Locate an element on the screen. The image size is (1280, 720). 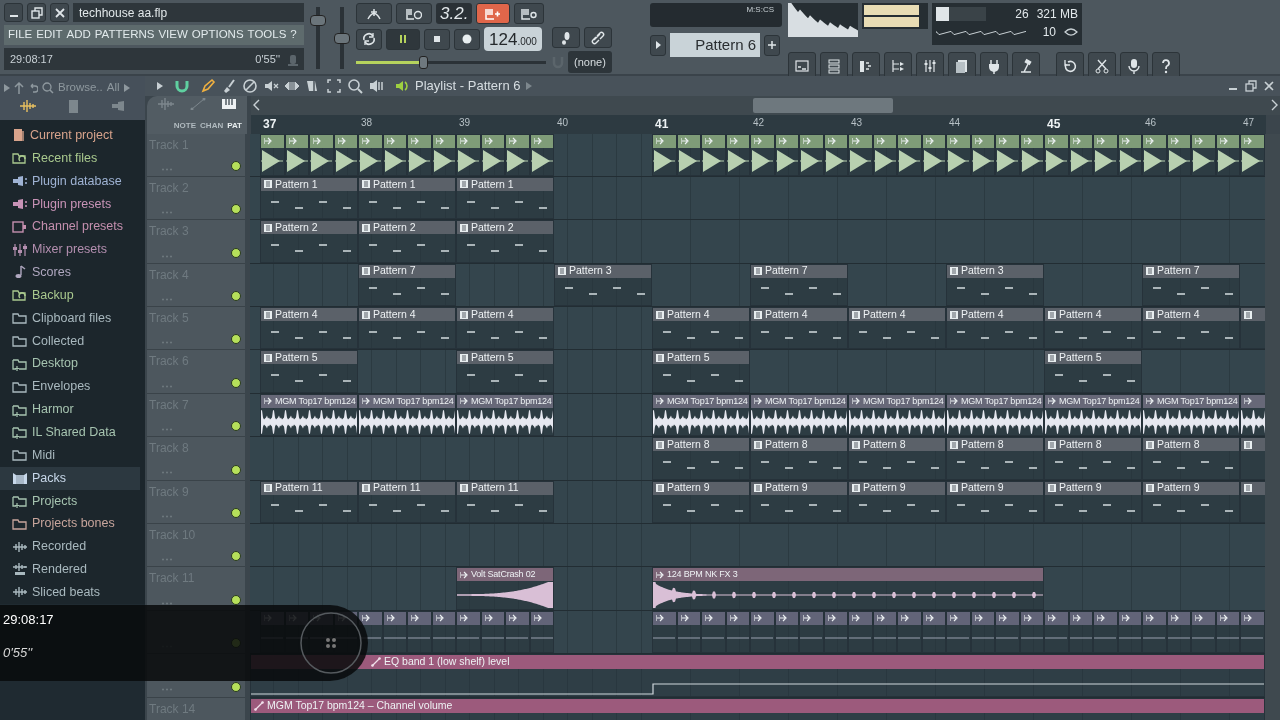
stop-button is located at coordinates (437, 39).